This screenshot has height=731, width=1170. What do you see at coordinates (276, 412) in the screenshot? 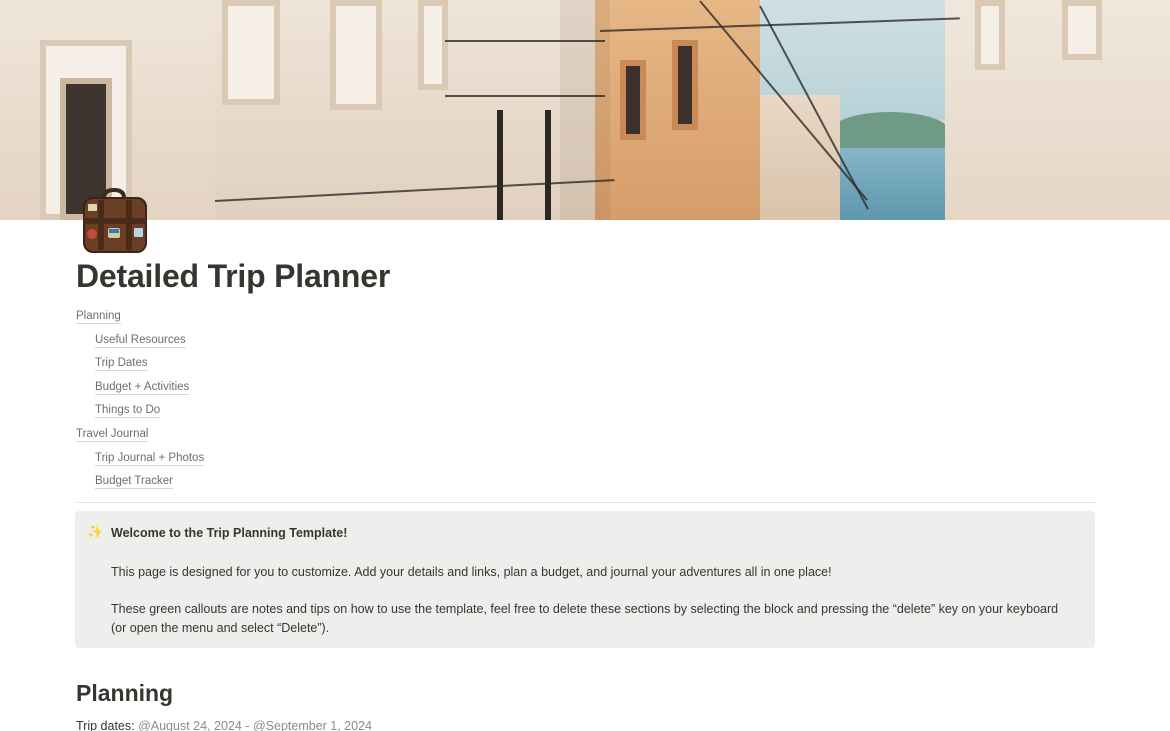
I see `toc-item-things-to-do: Things to Do` at bounding box center [276, 412].